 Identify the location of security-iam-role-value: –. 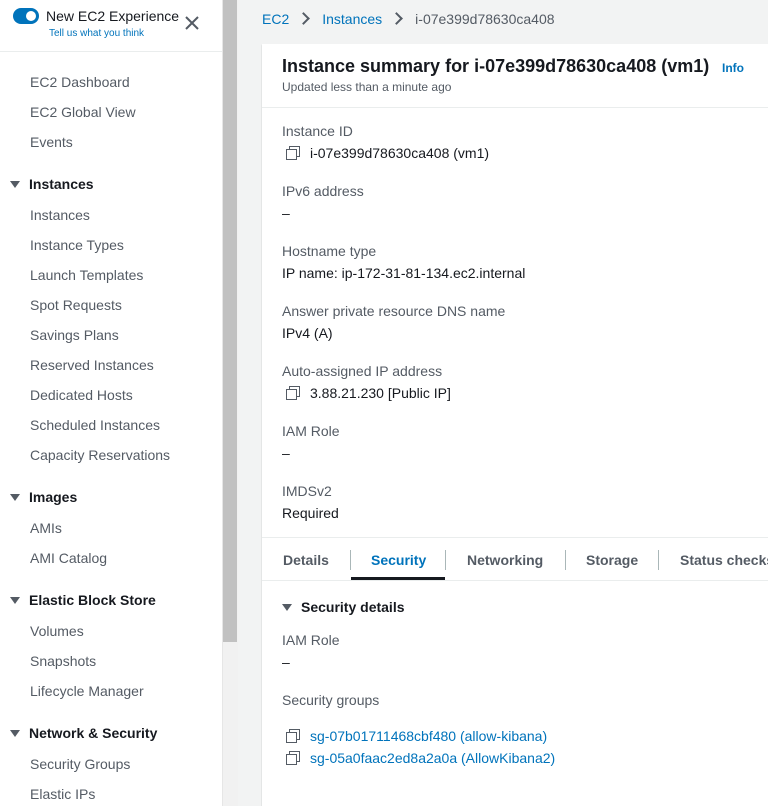
(286, 662).